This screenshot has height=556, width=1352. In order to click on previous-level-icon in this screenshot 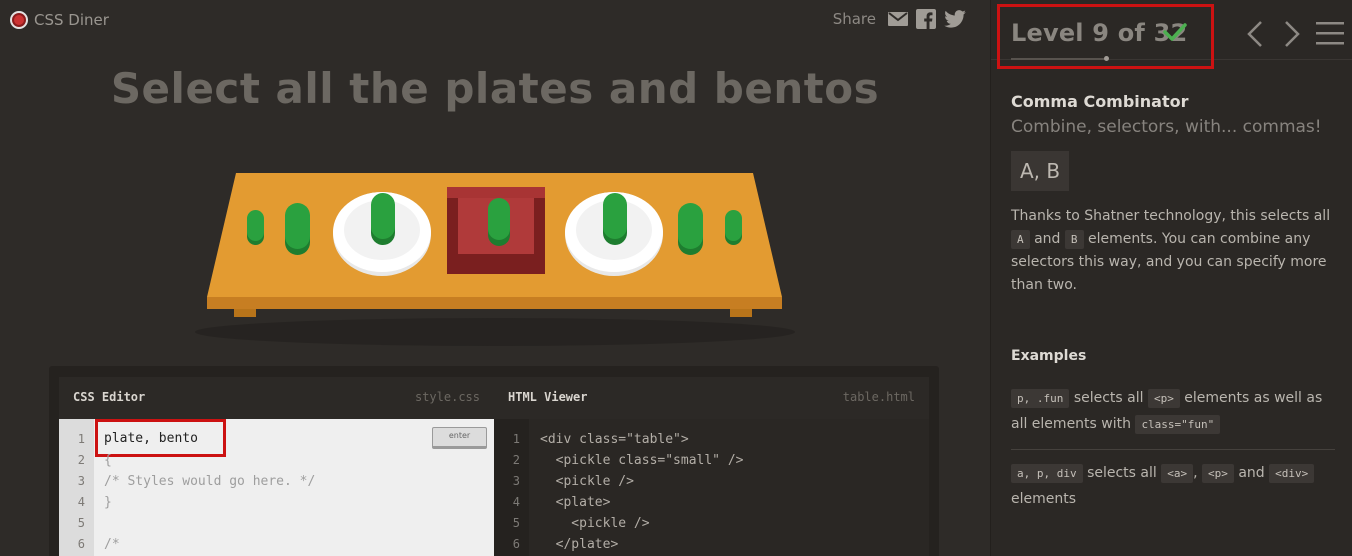, I will do `click(1255, 34)`.